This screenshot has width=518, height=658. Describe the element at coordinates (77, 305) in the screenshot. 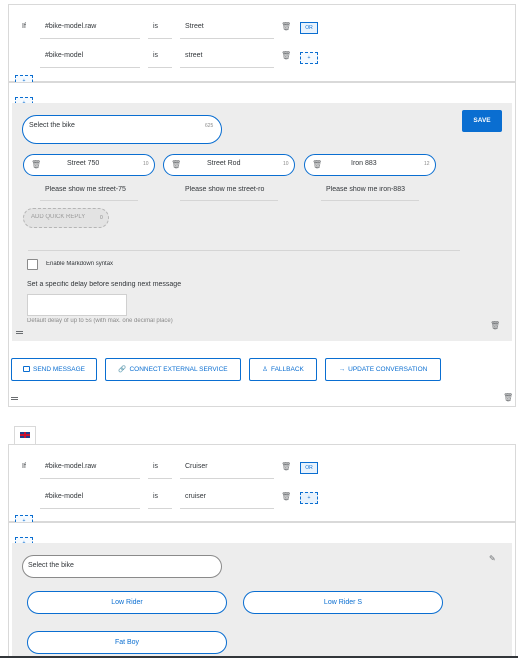

I see `delay-input` at that location.